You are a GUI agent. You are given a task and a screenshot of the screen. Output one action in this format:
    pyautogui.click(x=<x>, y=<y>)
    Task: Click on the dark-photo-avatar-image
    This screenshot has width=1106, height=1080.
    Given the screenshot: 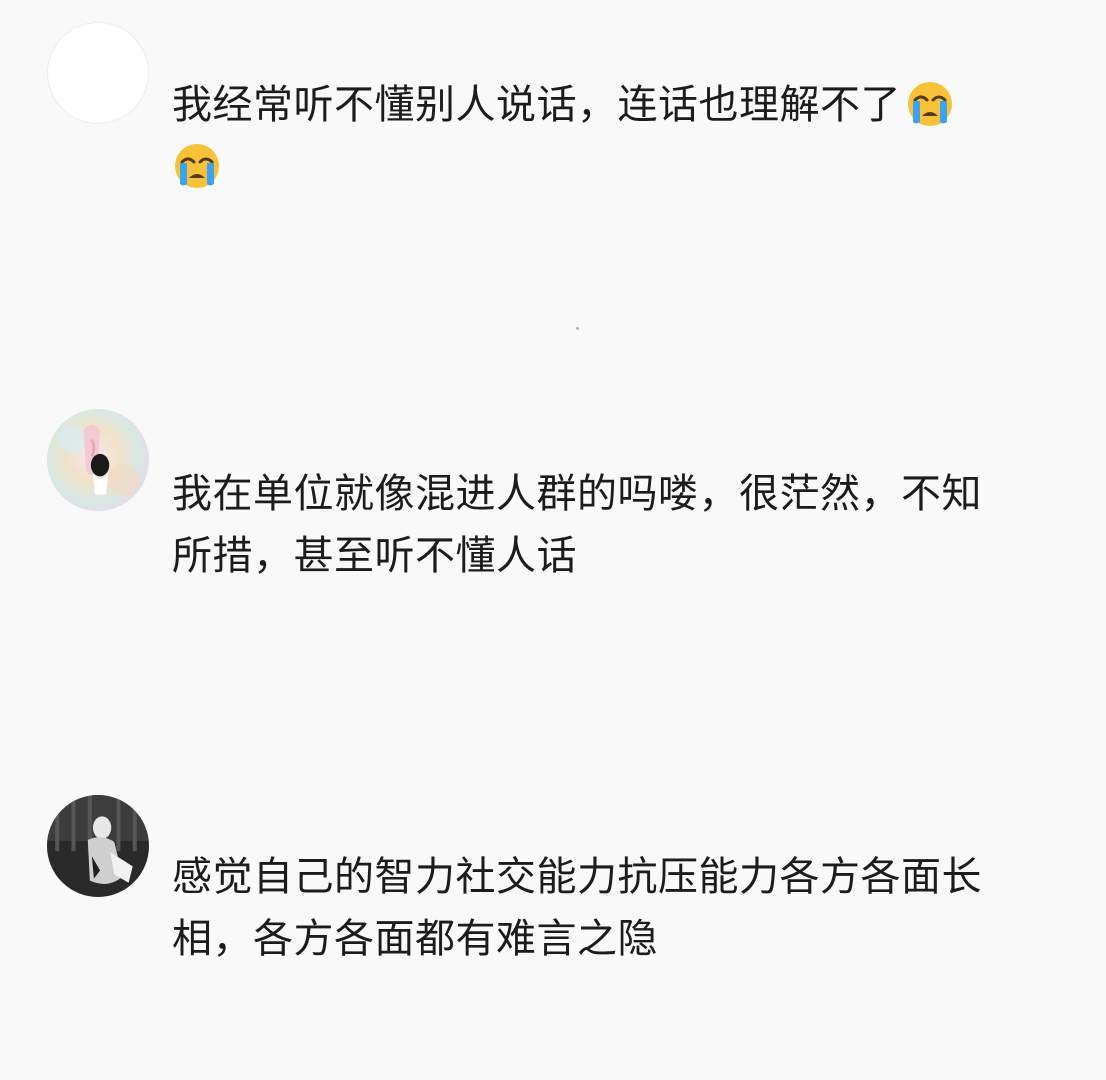 What is the action you would take?
    pyautogui.click(x=98, y=846)
    